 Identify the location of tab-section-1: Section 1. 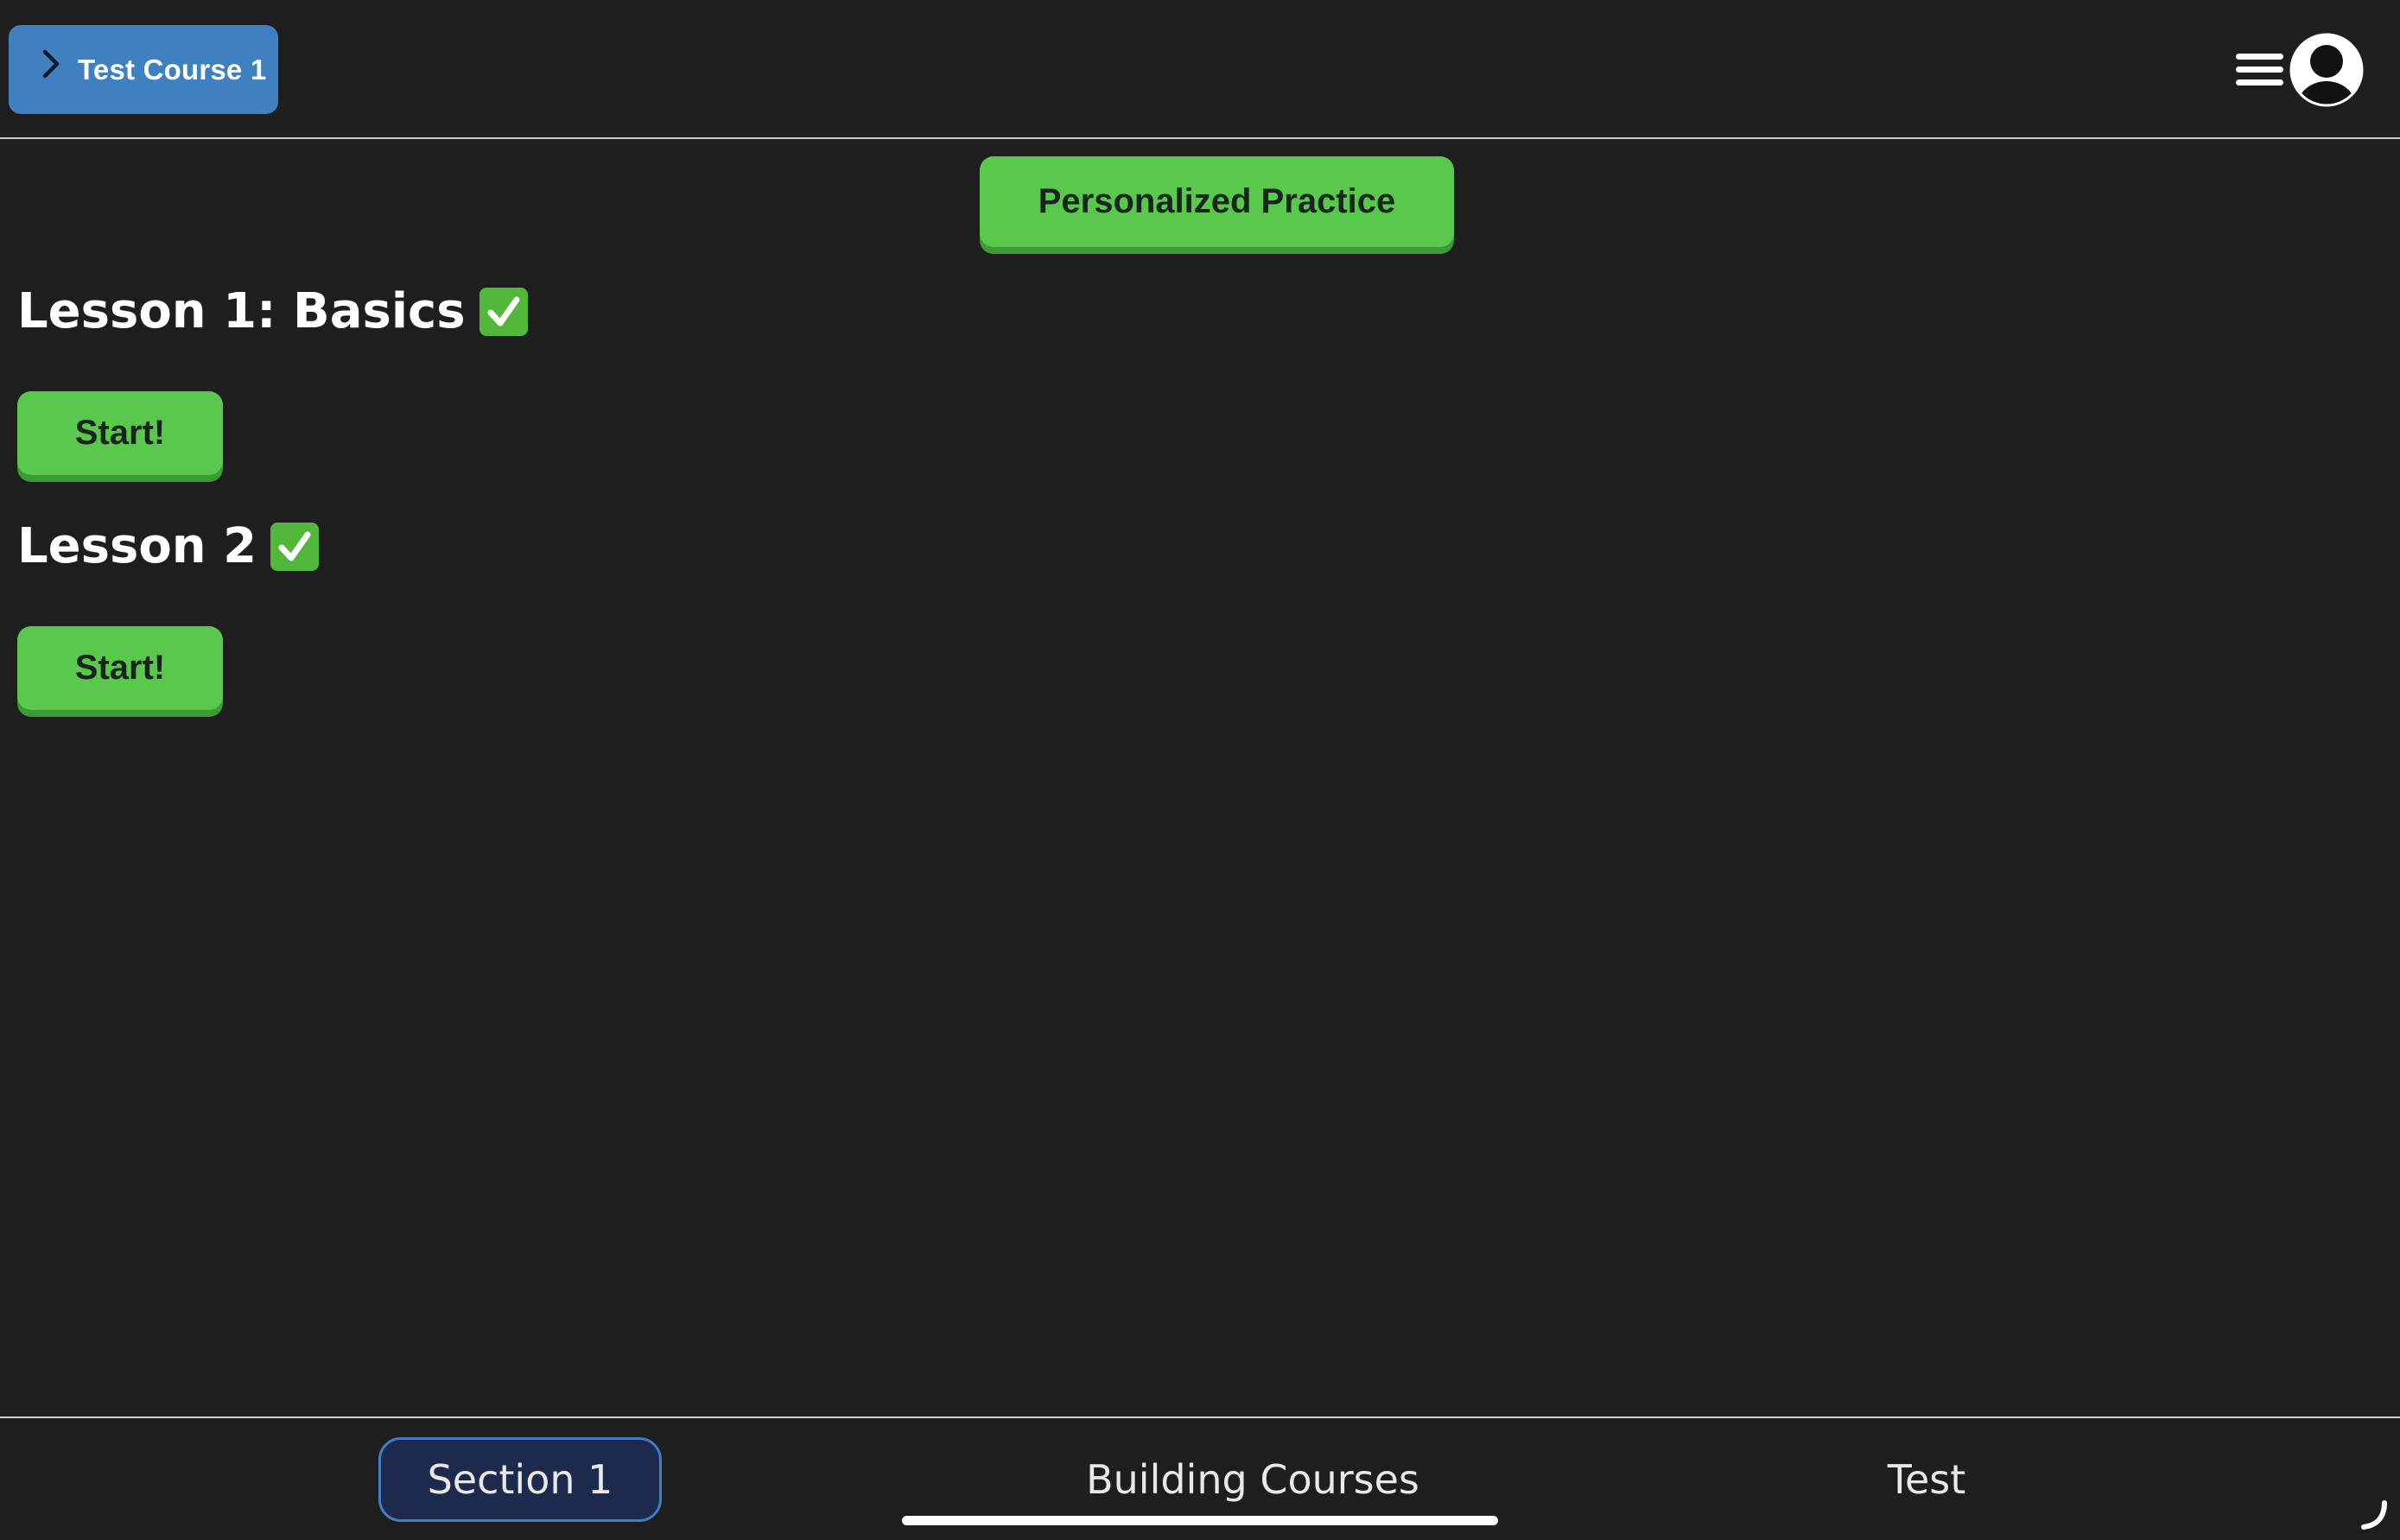
(520, 1479).